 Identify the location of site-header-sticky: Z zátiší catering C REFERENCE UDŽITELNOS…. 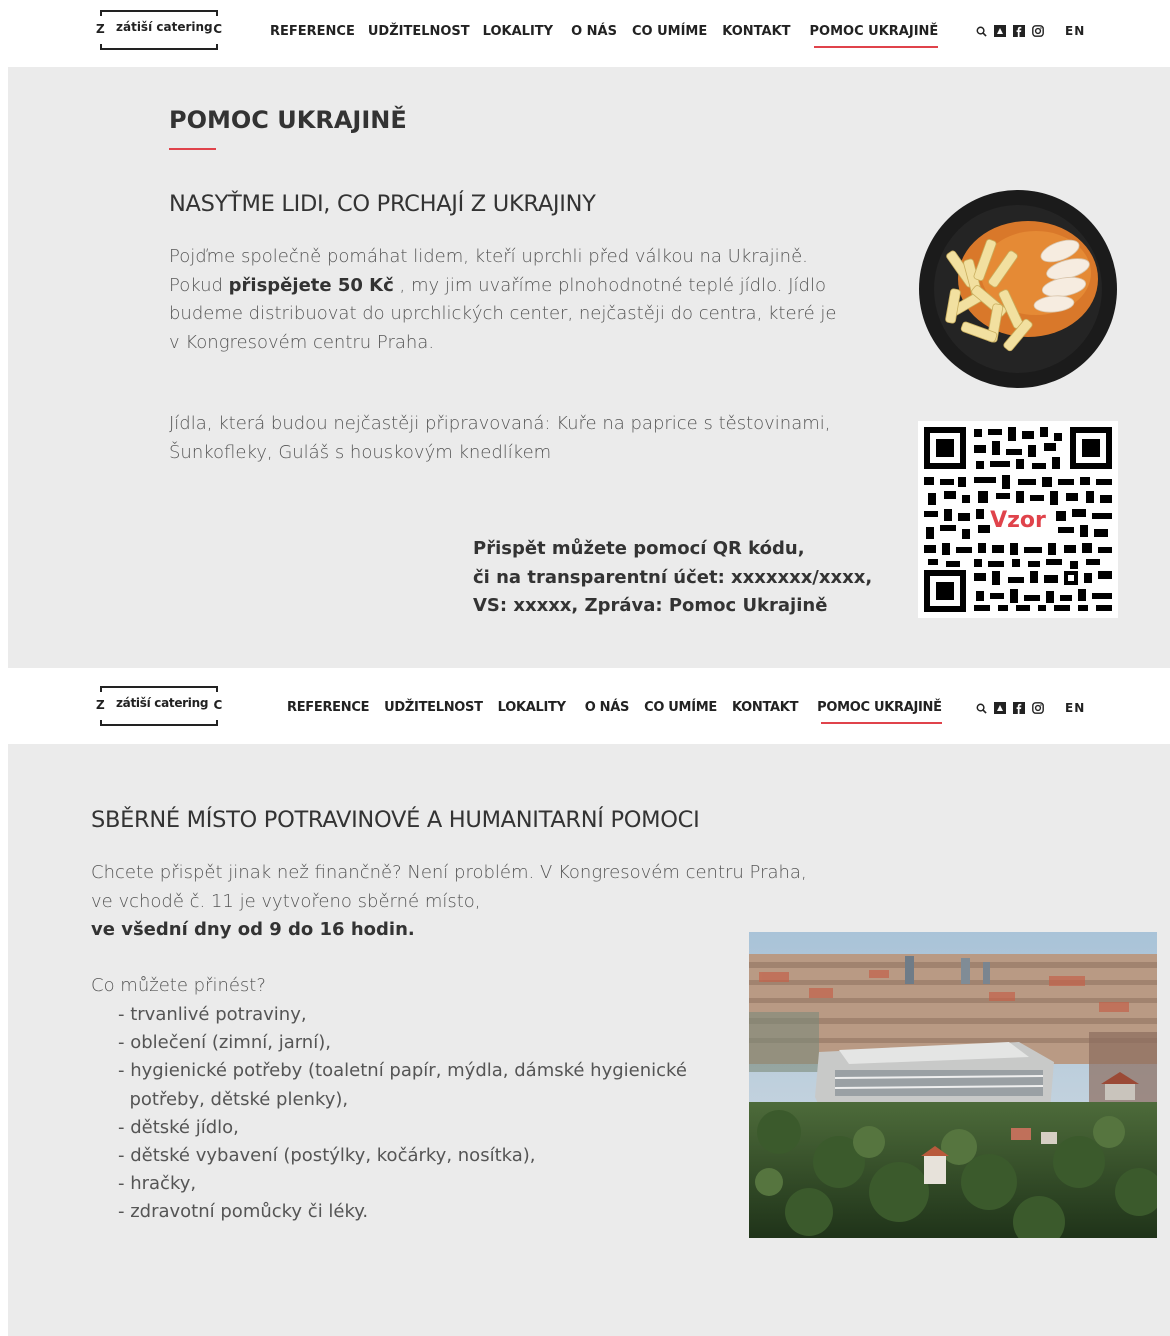
(585, 706).